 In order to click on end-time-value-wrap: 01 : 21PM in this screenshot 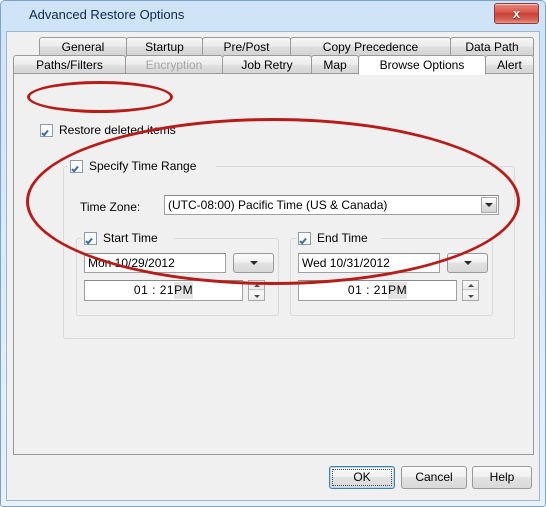, I will do `click(377, 290)`.